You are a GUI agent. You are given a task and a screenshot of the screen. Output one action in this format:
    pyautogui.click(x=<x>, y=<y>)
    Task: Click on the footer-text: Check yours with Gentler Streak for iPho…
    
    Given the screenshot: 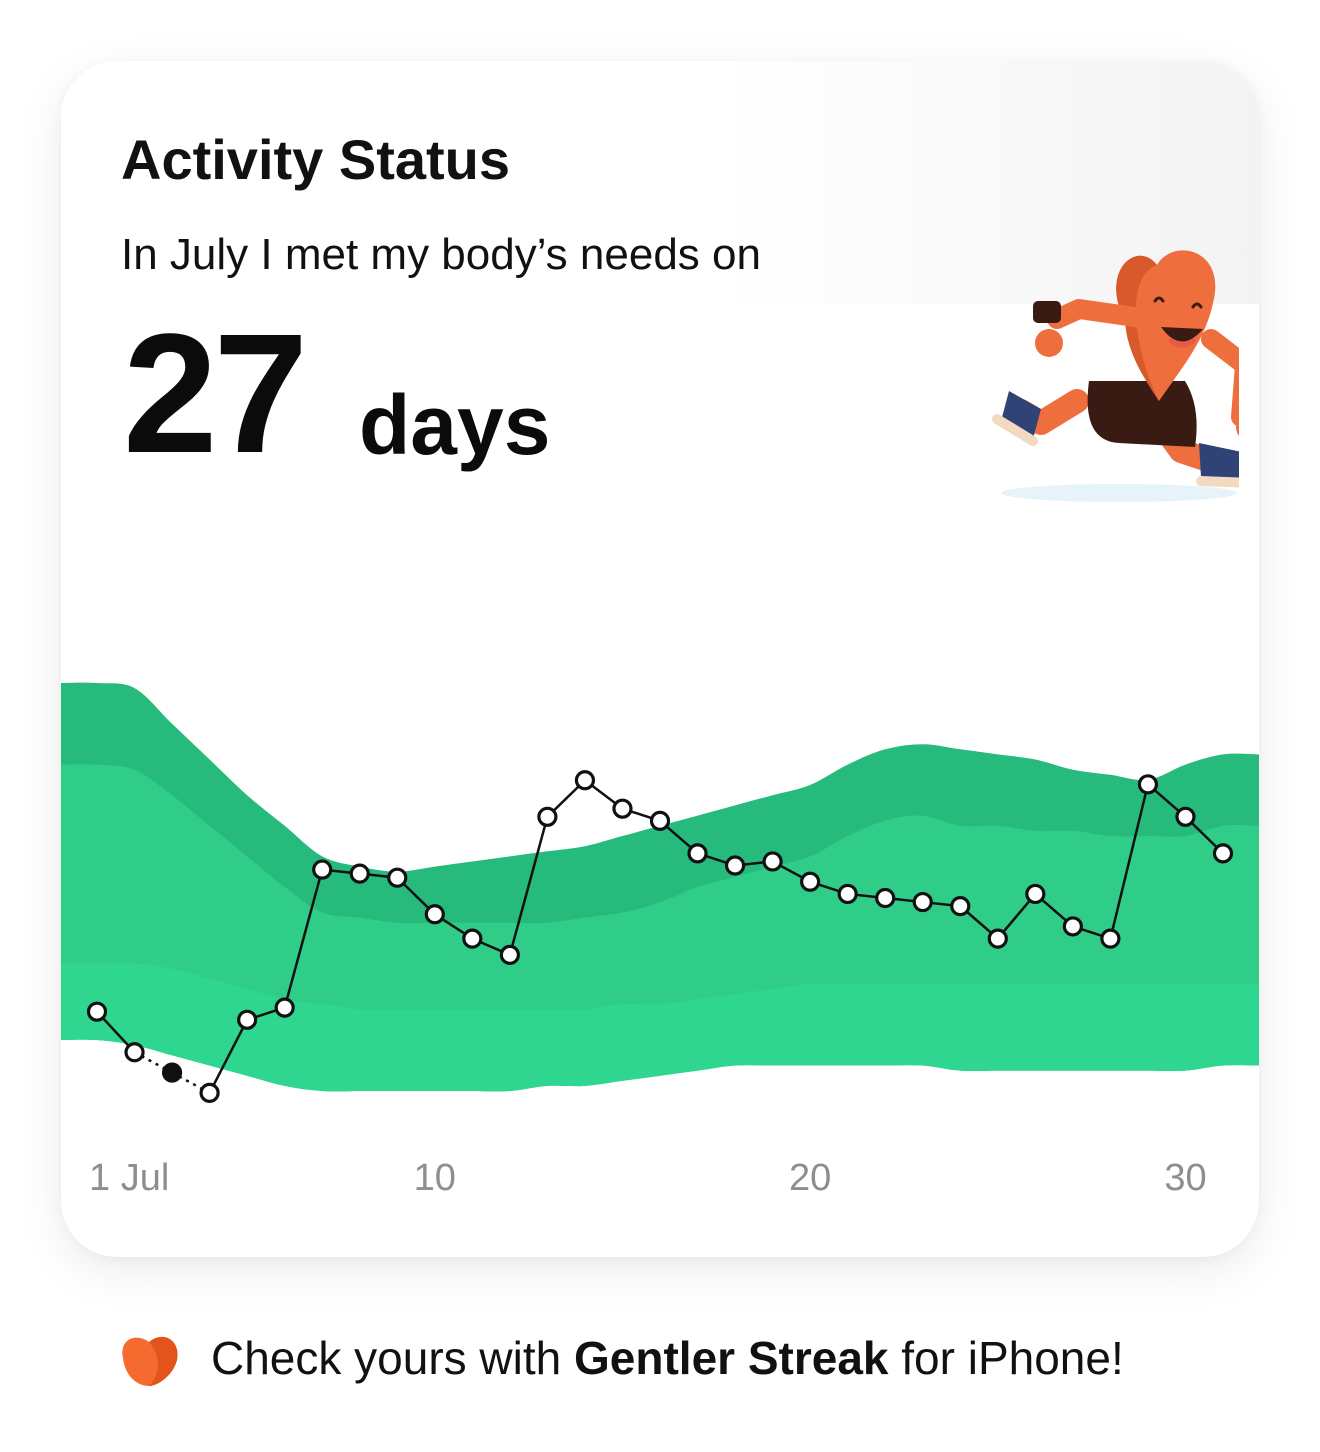 What is the action you would take?
    pyautogui.click(x=667, y=1358)
    